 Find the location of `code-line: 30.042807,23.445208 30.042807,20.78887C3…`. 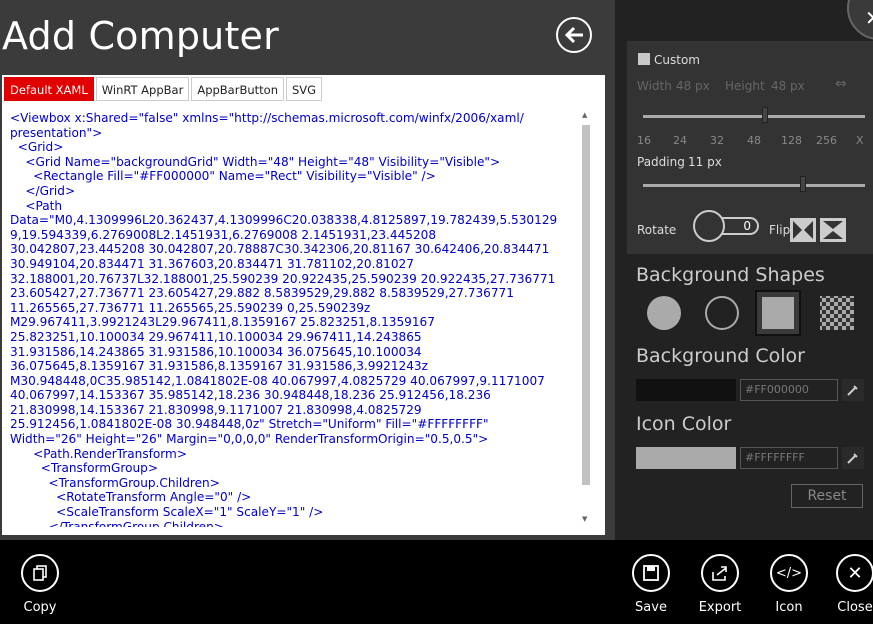

code-line: 30.042807,23.445208 30.042807,20.78887C3… is located at coordinates (280, 249).